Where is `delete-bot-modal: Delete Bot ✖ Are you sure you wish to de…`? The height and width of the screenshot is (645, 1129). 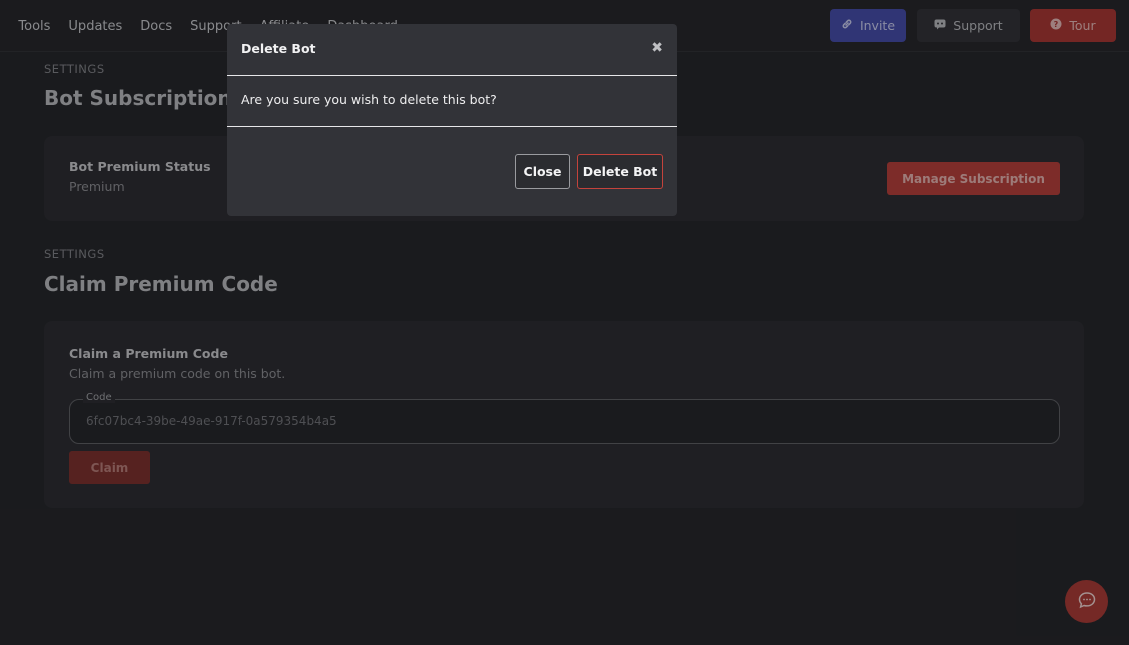
delete-bot-modal: Delete Bot ✖ Are you sure you wish to de… is located at coordinates (452, 120).